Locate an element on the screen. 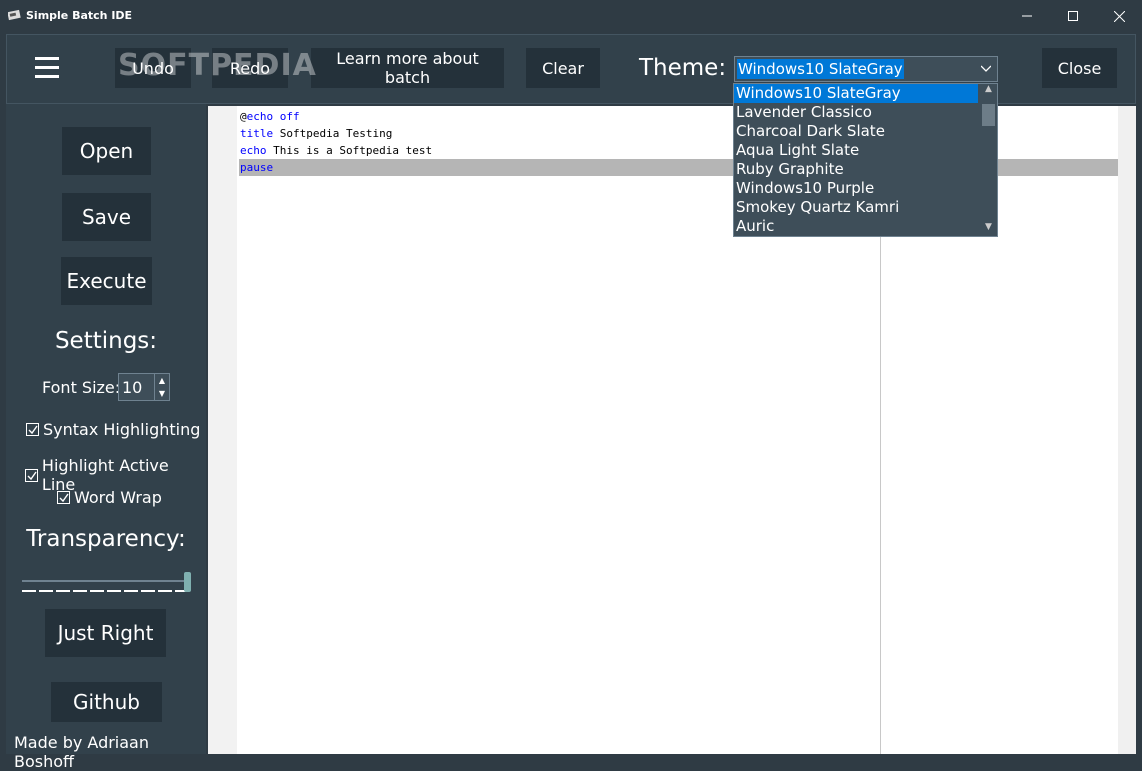 The image size is (1142, 771). settings-heading: Settings: is located at coordinates (106, 341).